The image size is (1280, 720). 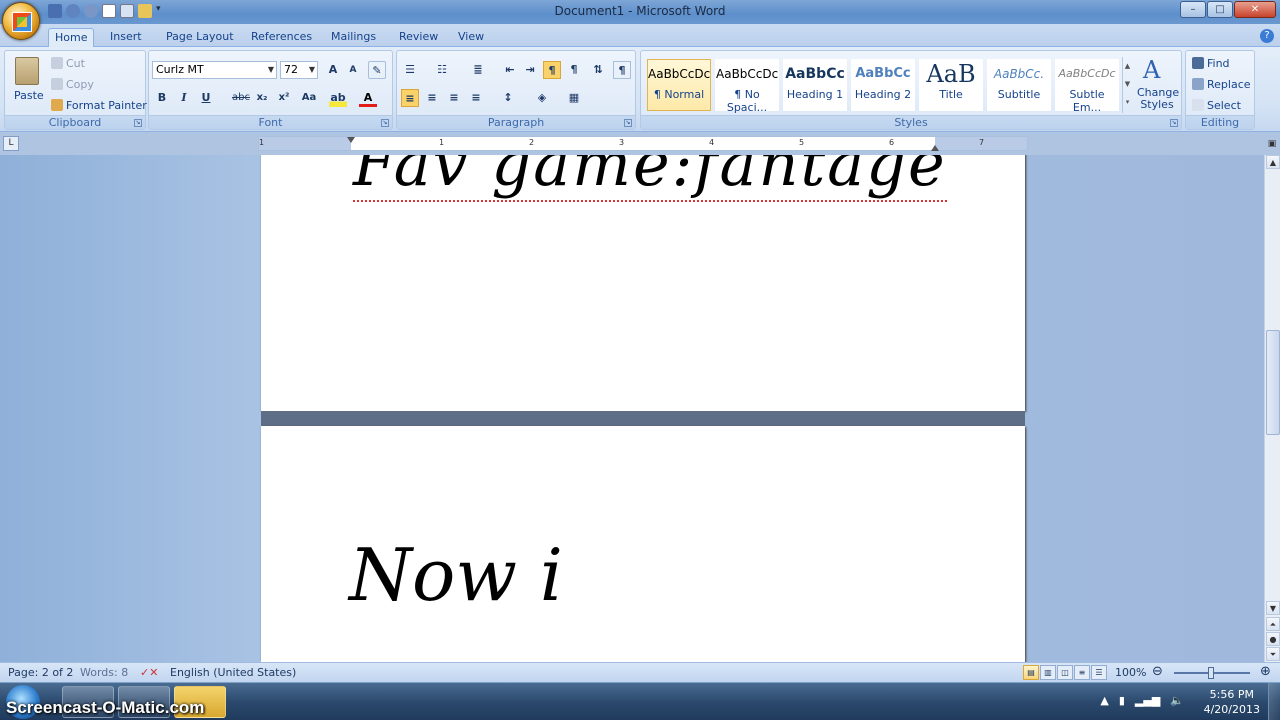 What do you see at coordinates (11, 143) in the screenshot?
I see `tab-selector-icon: L` at bounding box center [11, 143].